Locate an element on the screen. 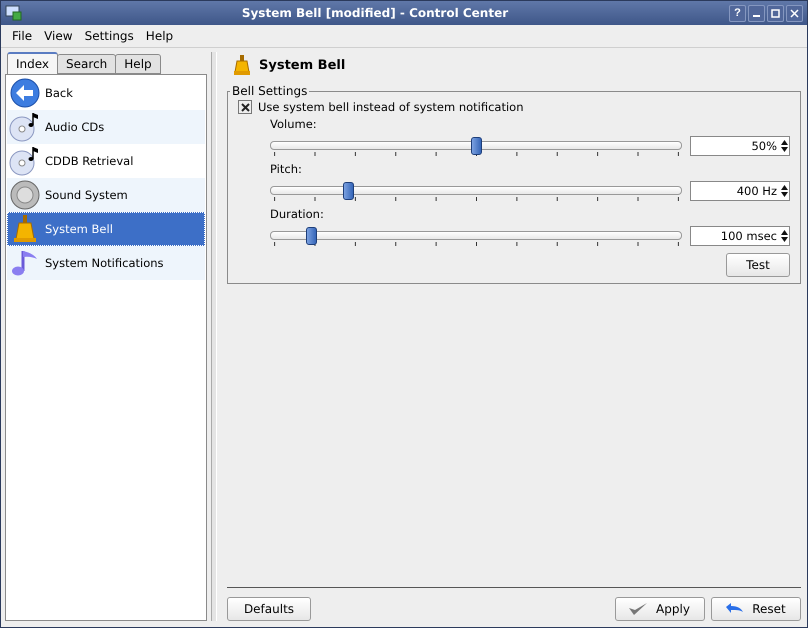 The height and width of the screenshot is (628, 808). item-label: System Notifications is located at coordinates (104, 263).